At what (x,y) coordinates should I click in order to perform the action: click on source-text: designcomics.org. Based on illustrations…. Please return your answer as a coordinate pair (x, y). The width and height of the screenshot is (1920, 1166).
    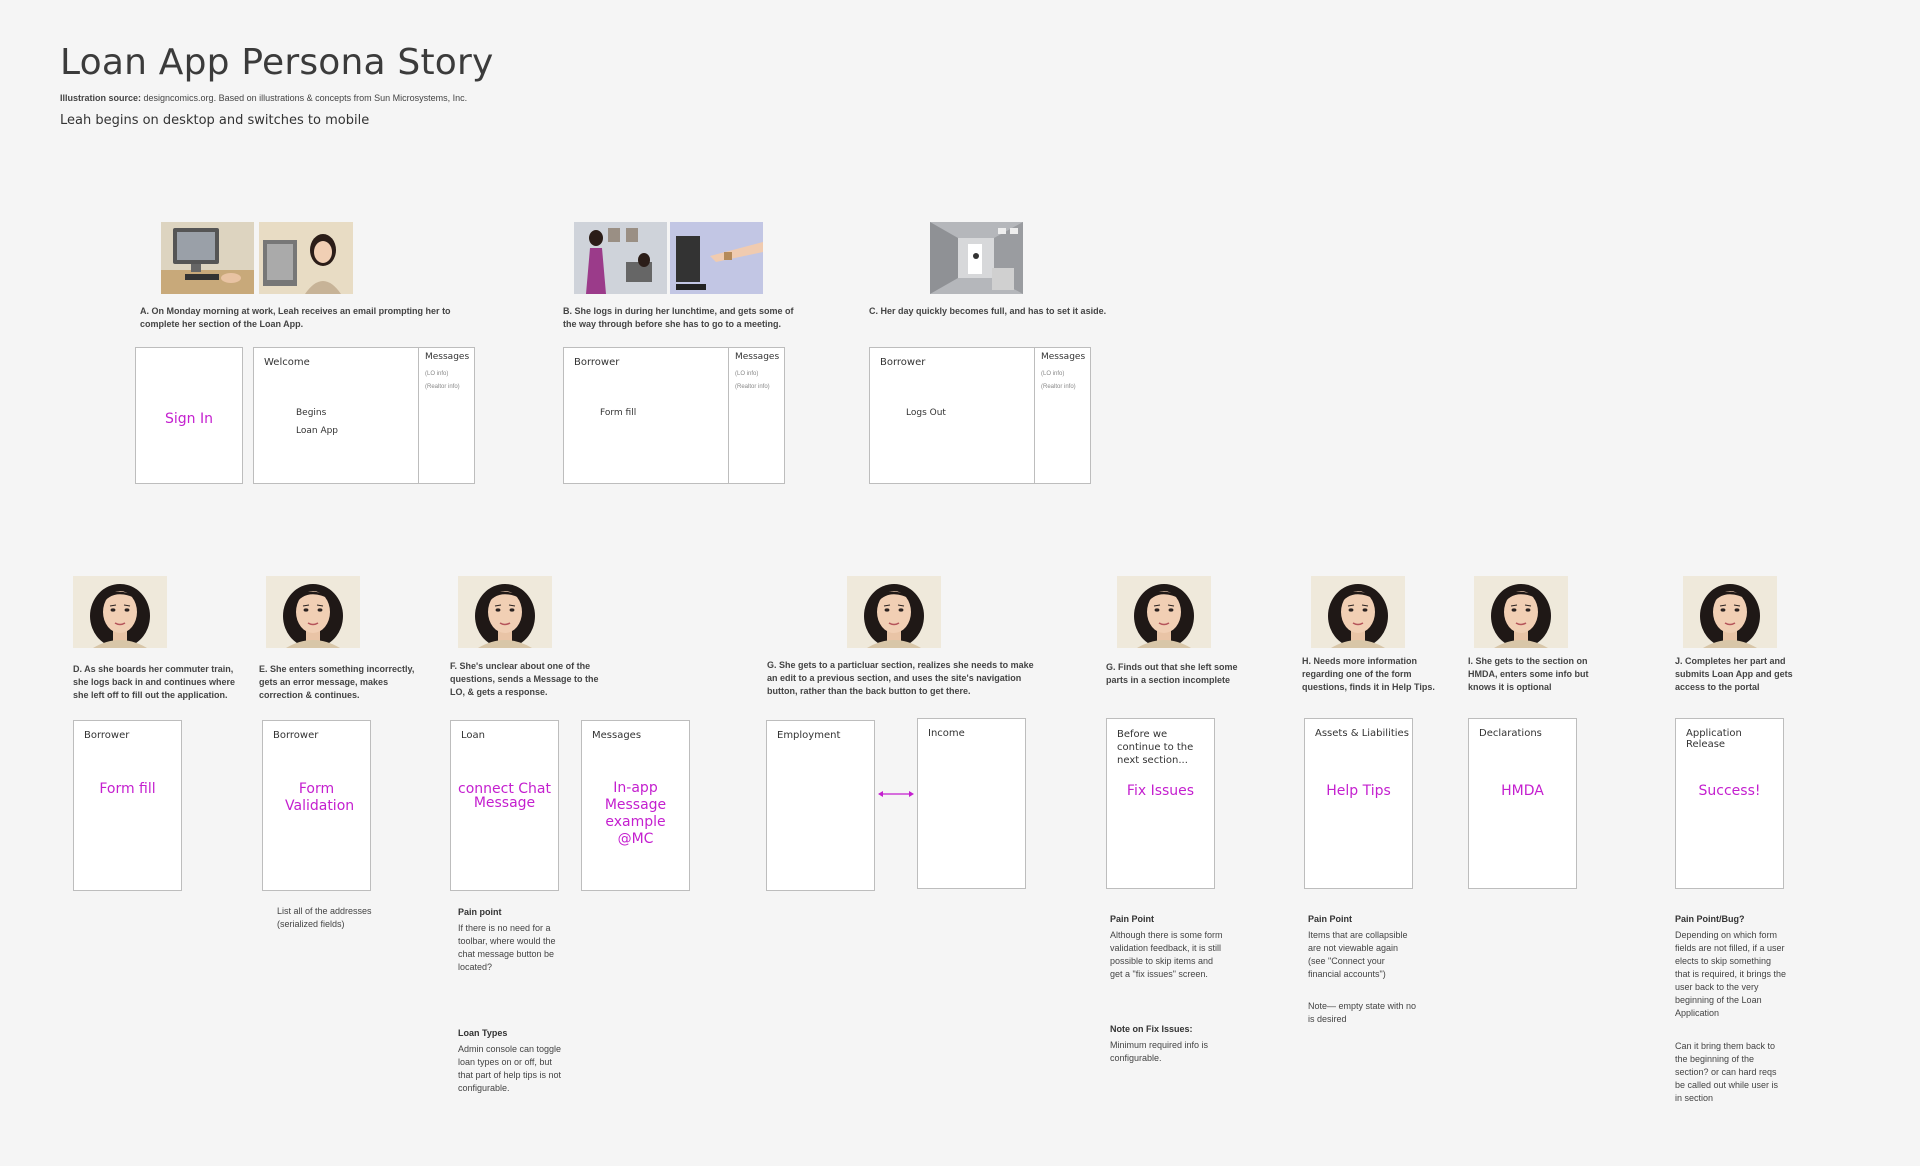
    Looking at the image, I should click on (305, 98).